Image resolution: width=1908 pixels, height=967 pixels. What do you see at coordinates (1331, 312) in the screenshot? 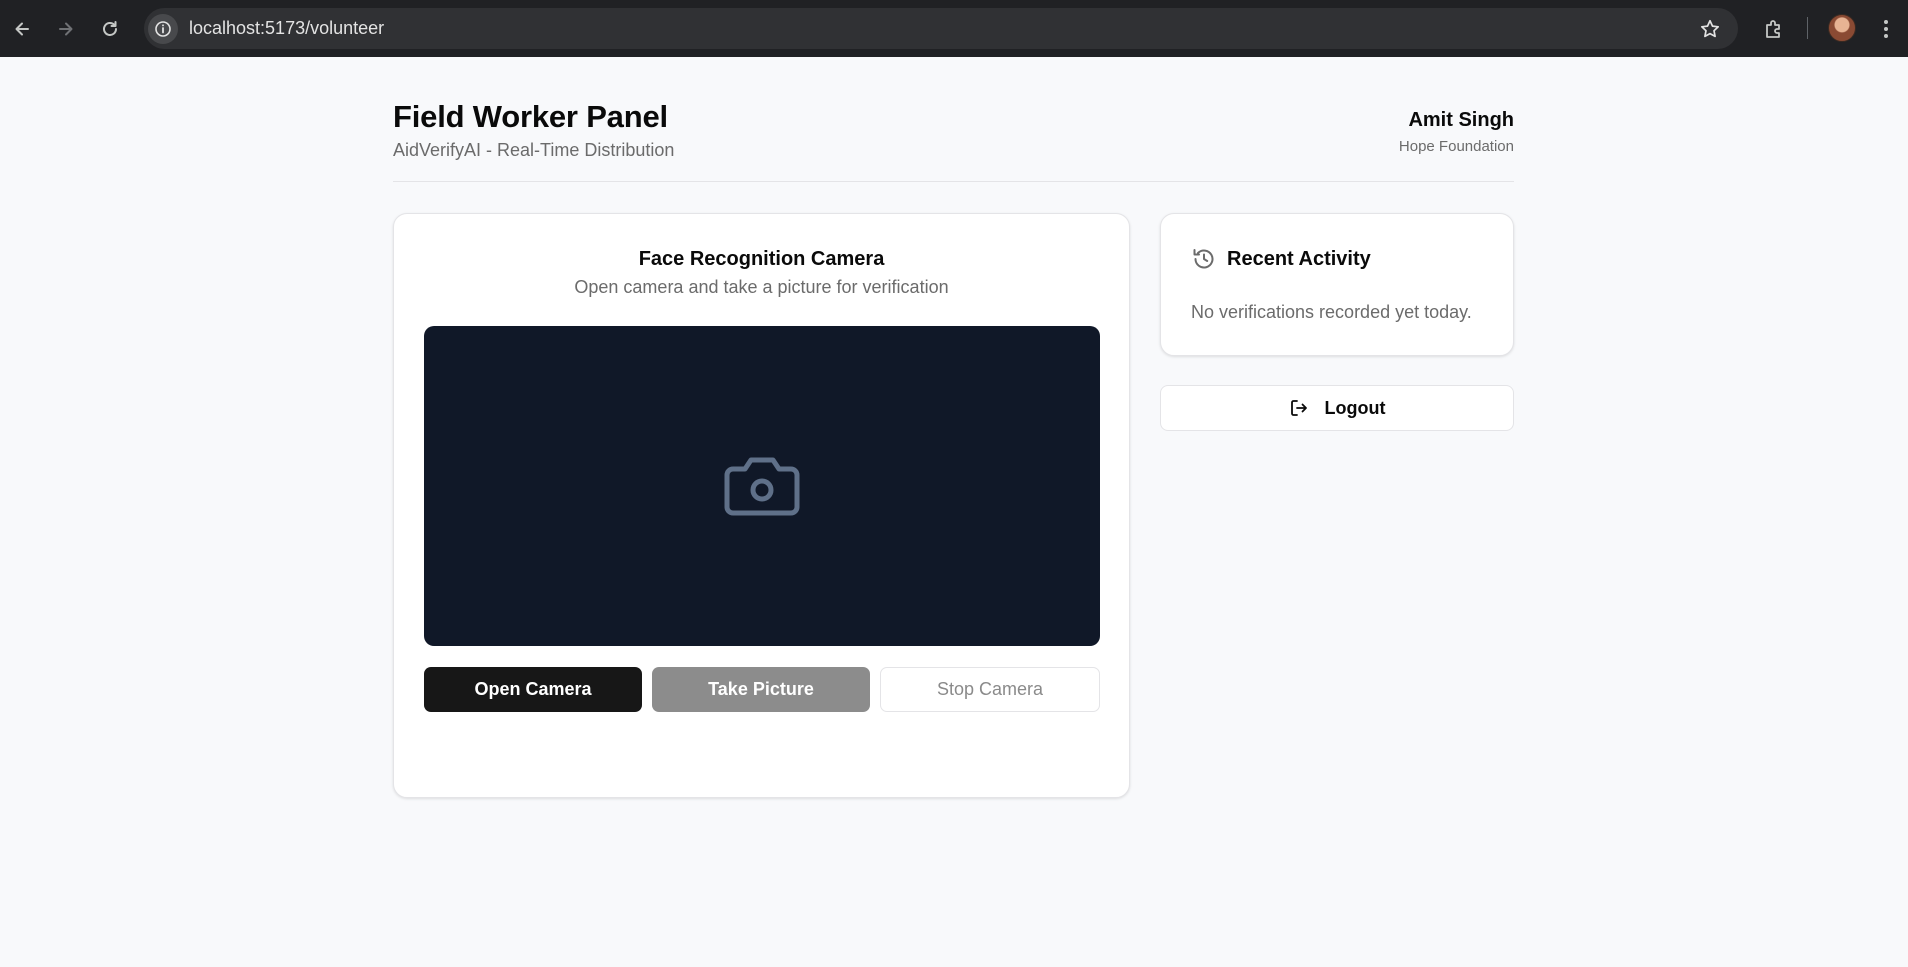
I see `recent-activity-empty-message: No verifications recorded yet today.` at bounding box center [1331, 312].